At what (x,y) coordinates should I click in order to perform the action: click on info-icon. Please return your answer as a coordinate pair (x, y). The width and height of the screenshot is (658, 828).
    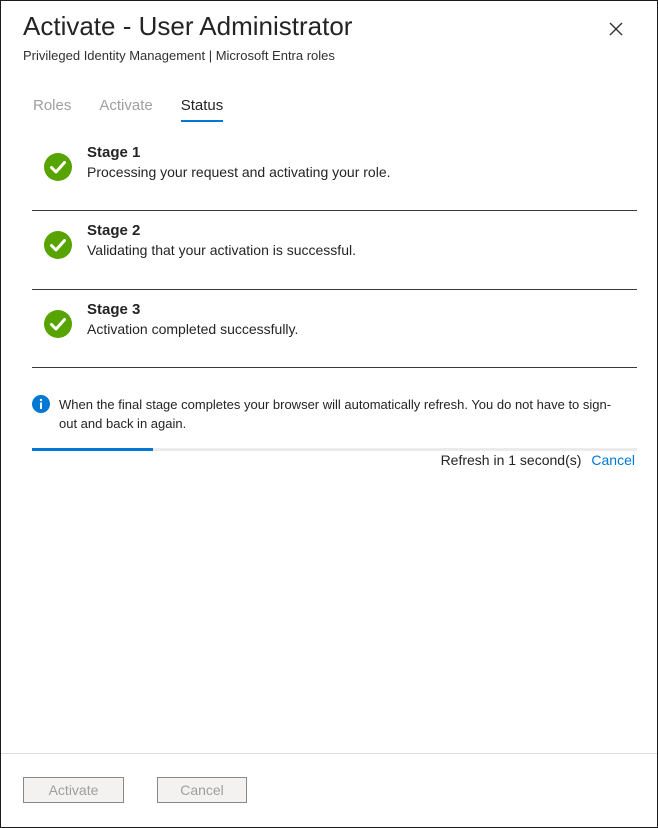
    Looking at the image, I should click on (41, 404).